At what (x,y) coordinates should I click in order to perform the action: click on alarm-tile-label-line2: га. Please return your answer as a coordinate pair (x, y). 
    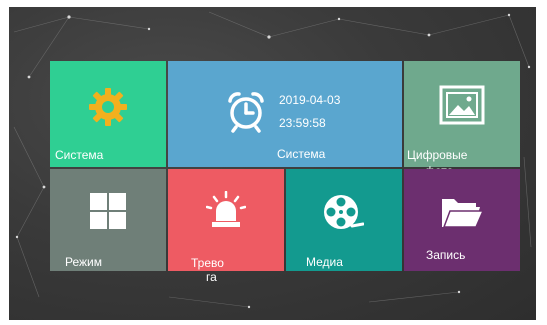
    Looking at the image, I should click on (211, 277).